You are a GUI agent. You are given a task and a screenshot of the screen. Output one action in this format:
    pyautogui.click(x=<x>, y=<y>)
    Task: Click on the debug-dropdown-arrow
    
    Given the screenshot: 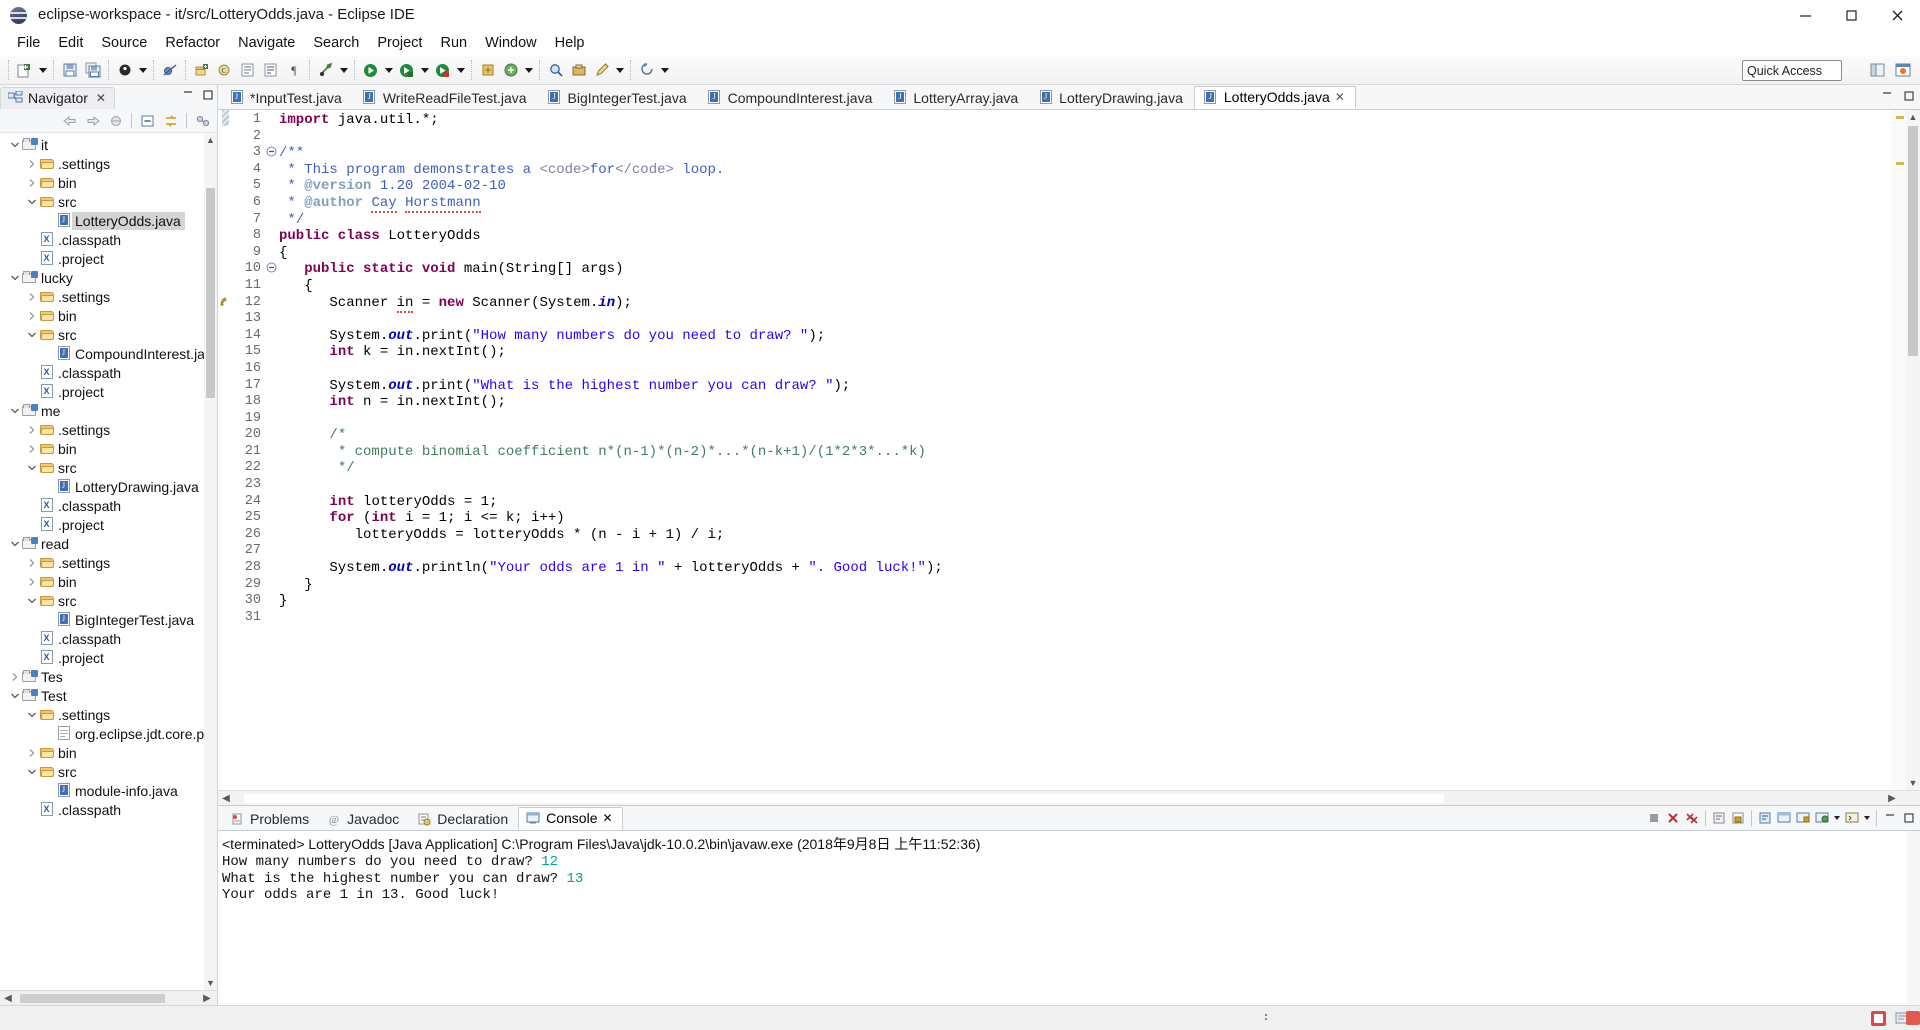 What is the action you would take?
    pyautogui.click(x=142, y=70)
    